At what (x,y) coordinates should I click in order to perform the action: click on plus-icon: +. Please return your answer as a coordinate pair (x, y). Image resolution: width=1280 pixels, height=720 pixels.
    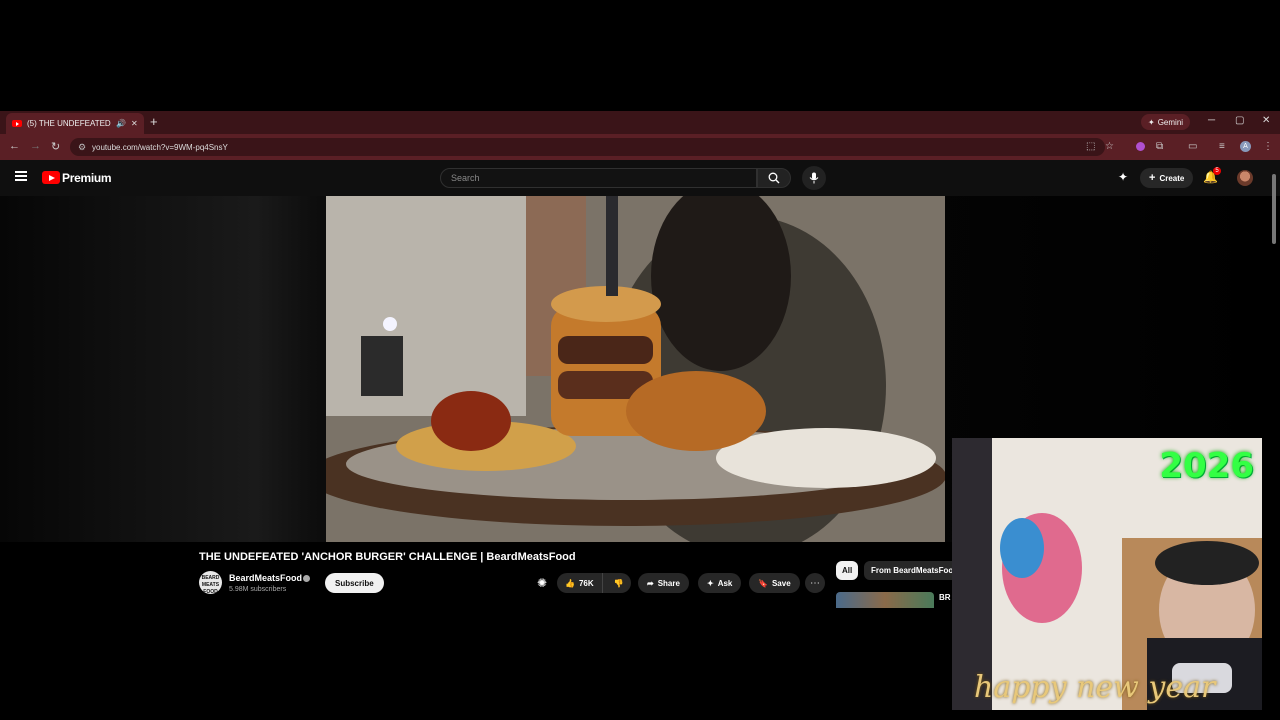
    Looking at the image, I should click on (1152, 178).